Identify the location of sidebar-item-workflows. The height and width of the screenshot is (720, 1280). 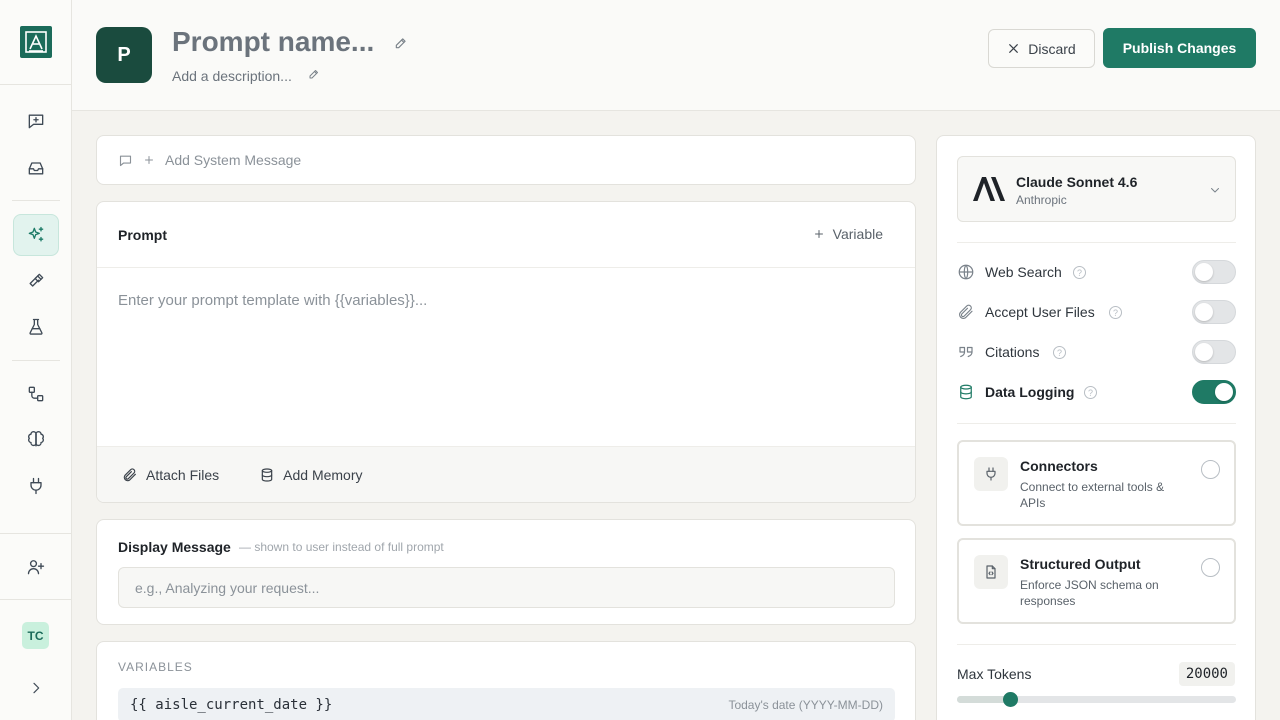
(36, 394).